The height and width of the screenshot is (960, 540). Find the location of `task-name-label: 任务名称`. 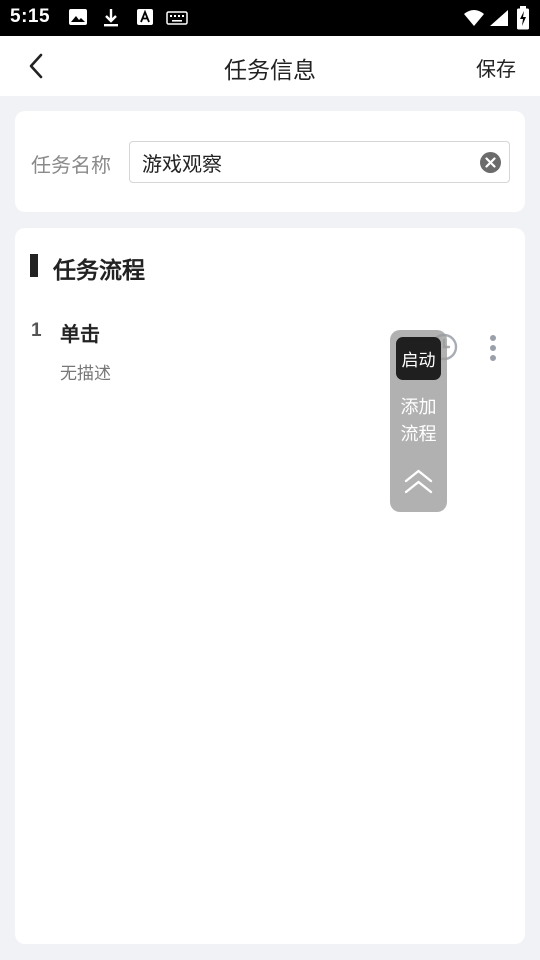

task-name-label: 任务名称 is located at coordinates (71, 165).